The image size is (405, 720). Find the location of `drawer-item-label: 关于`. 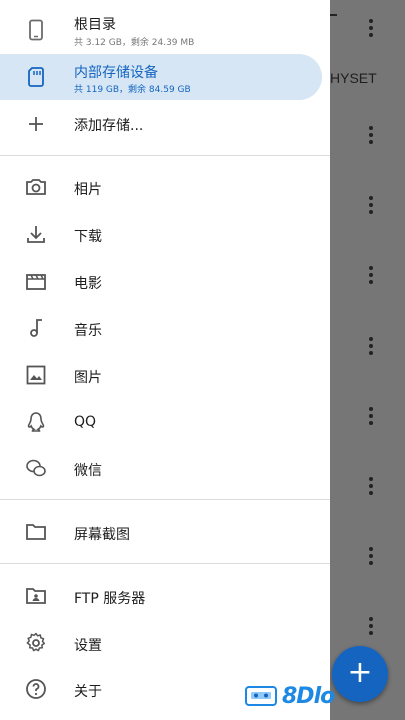

drawer-item-label: 关于 is located at coordinates (88, 692).